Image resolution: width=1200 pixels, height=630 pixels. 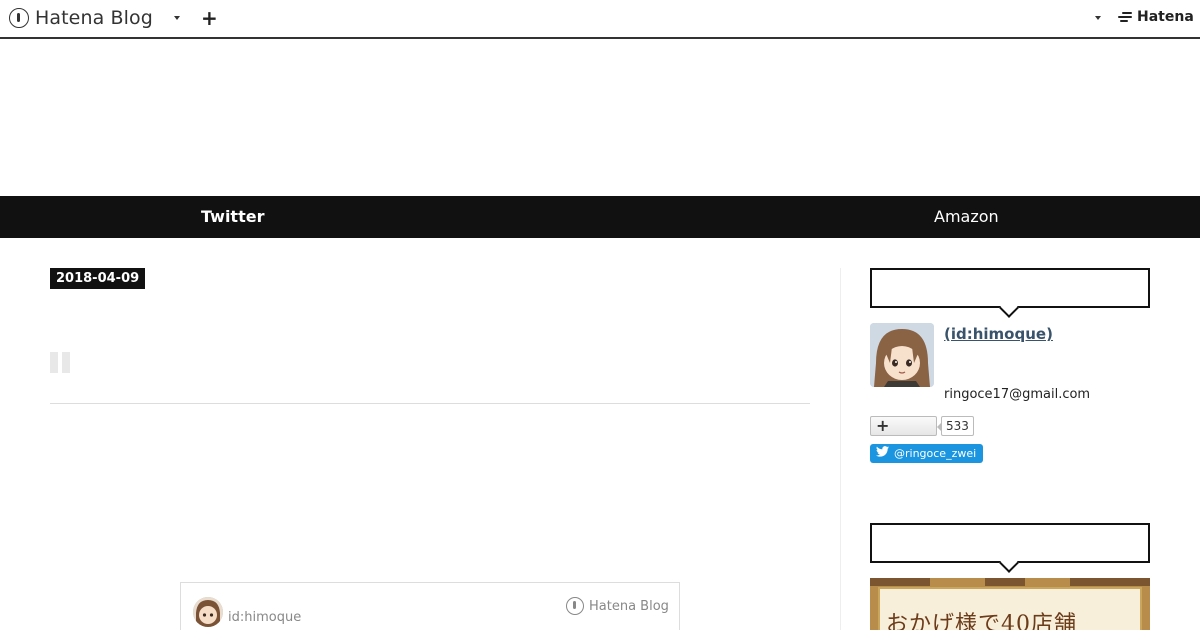 What do you see at coordinates (902, 355) in the screenshot?
I see `profile-avatar` at bounding box center [902, 355].